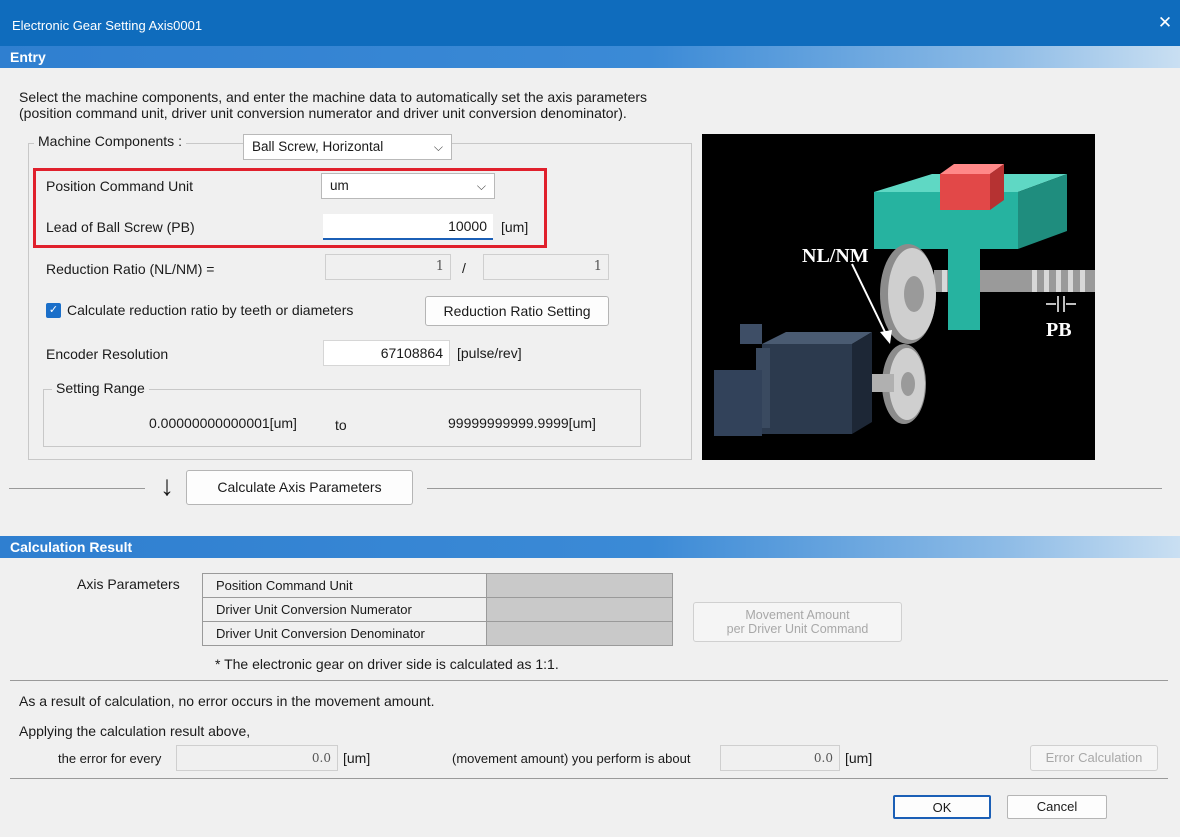 The width and height of the screenshot is (1180, 837). What do you see at coordinates (130, 269) in the screenshot?
I see `reduction-ratio-label: Reduction Ratio (NL/NM) =` at bounding box center [130, 269].